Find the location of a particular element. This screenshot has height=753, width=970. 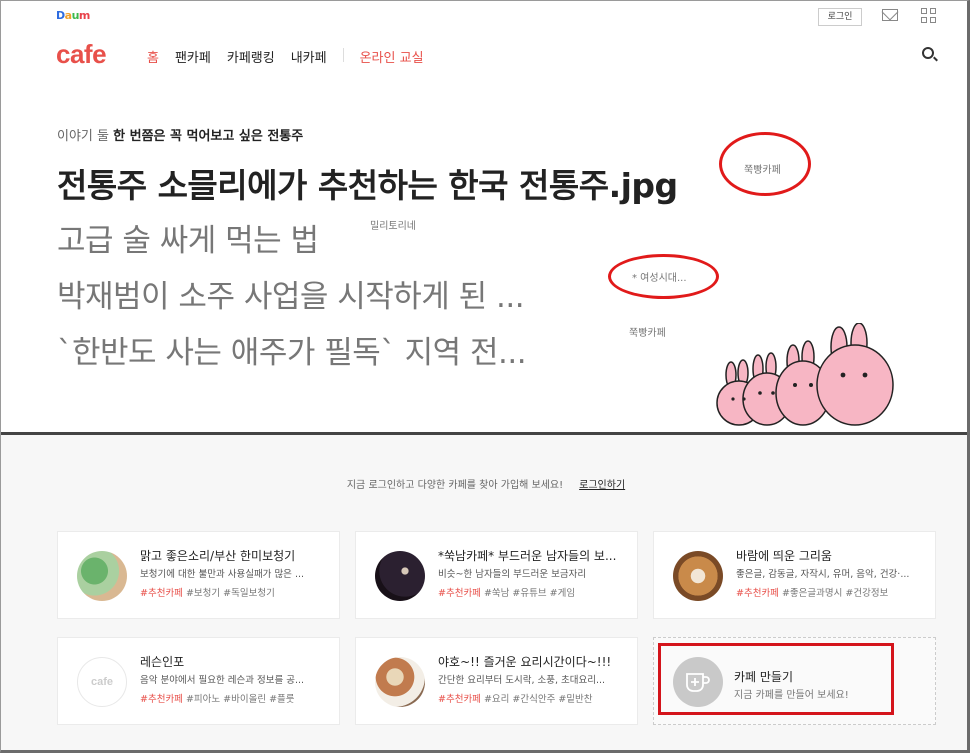

cafe-tag-list: #보청기 #독일보청기 is located at coordinates (230, 593).